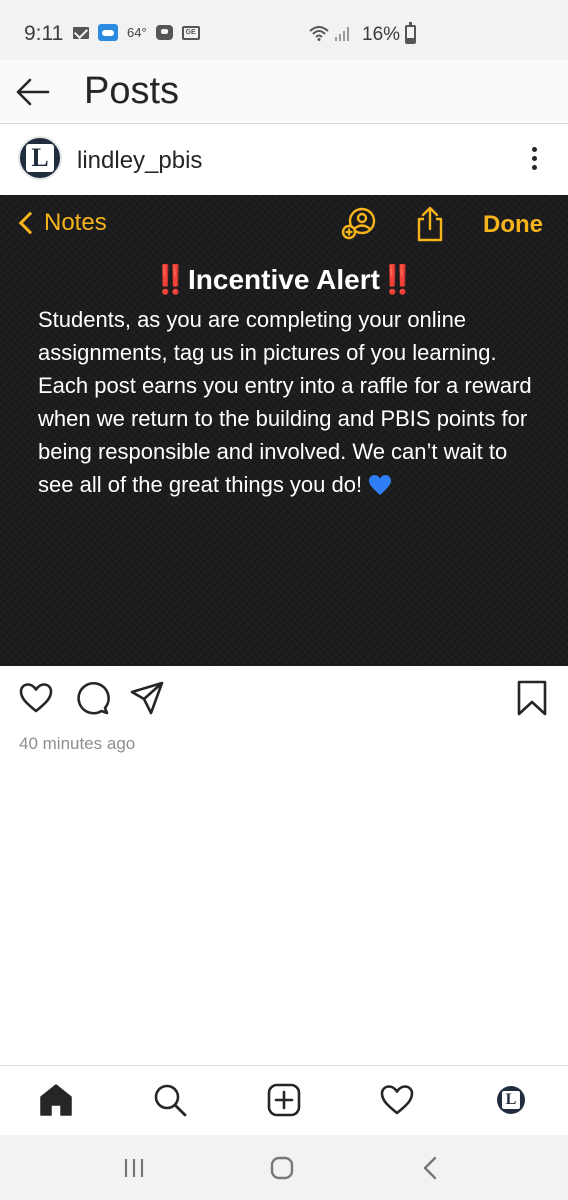 Image resolution: width=568 pixels, height=1200 pixels. Describe the element at coordinates (44, 33) in the screenshot. I see `status-time: 9:11` at that location.